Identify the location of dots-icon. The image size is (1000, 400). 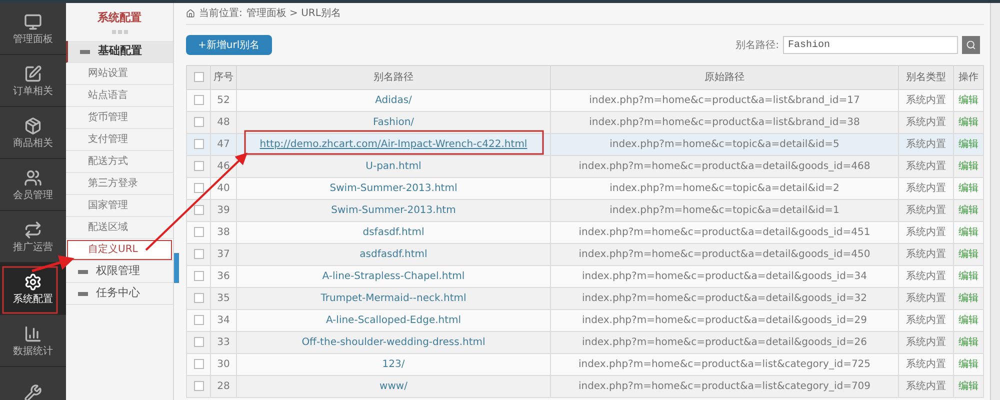
(120, 32).